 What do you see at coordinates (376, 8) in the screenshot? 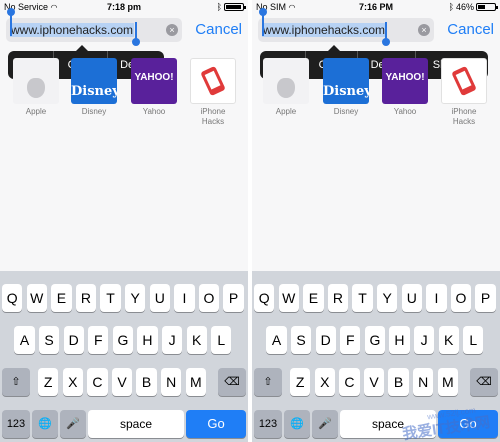
I see `status-bar: No SIM ◠ 7:16 PM ᛒ 46%` at bounding box center [376, 8].